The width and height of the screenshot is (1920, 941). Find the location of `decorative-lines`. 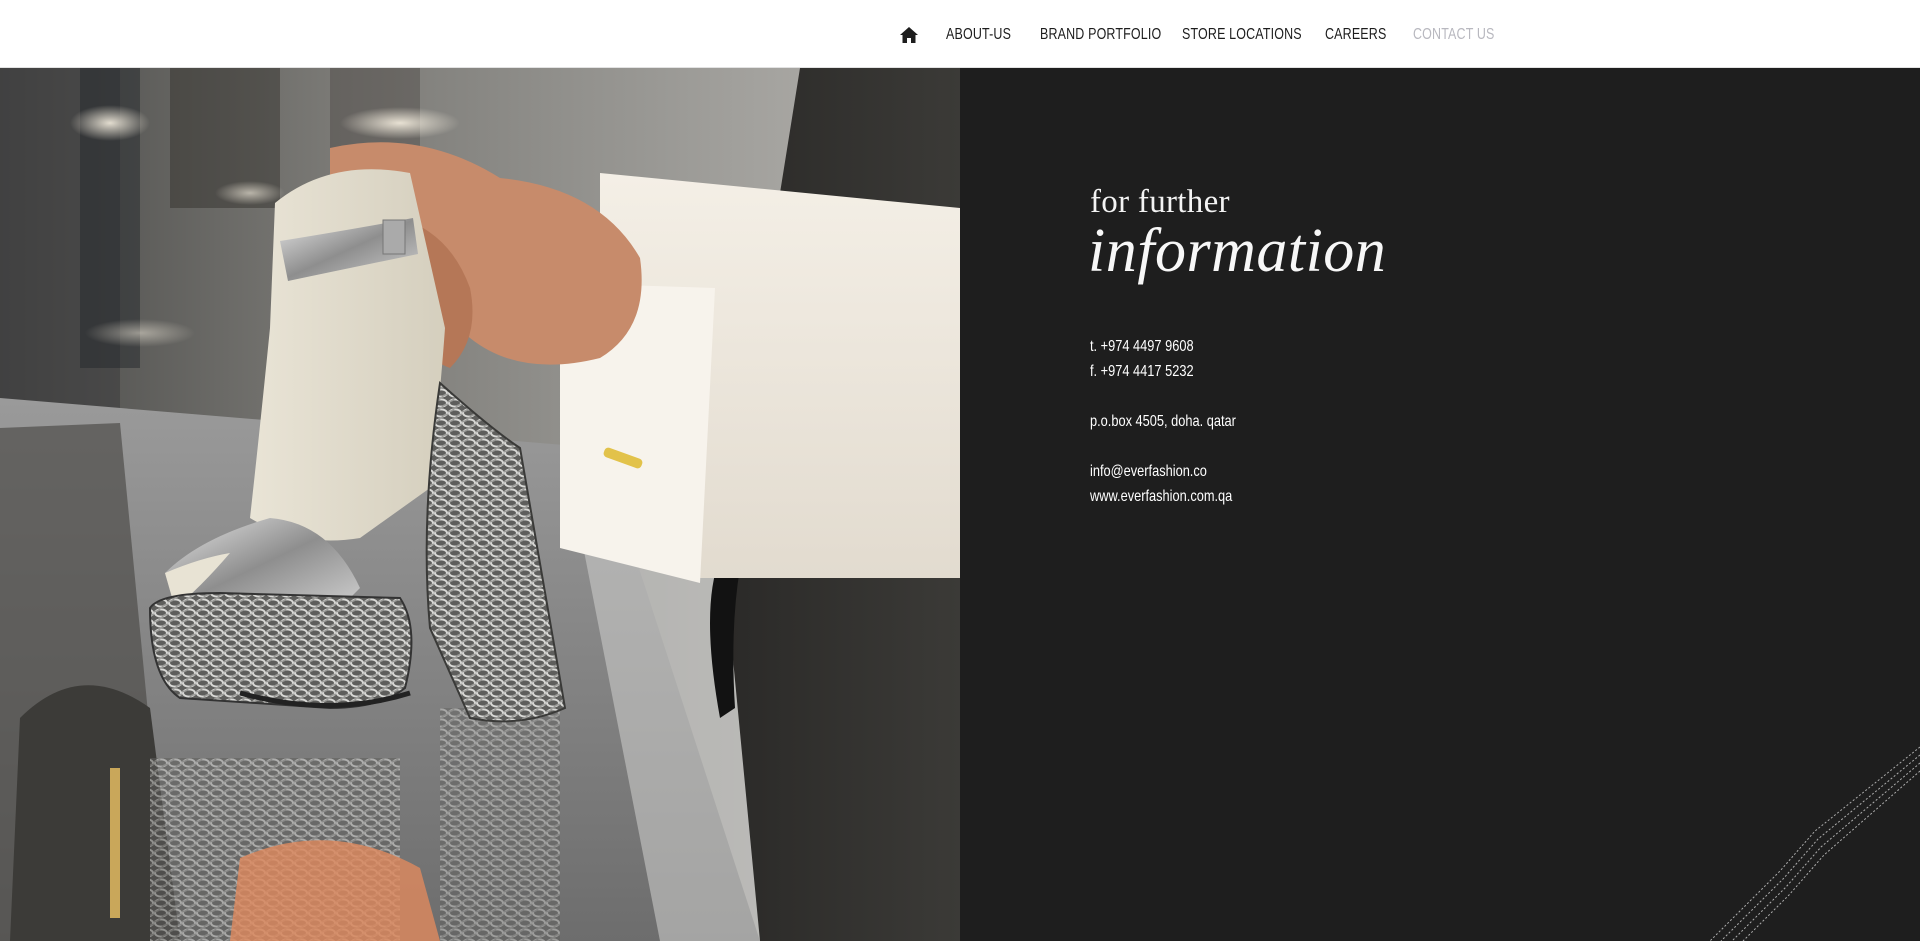

decorative-lines is located at coordinates (1814, 843).